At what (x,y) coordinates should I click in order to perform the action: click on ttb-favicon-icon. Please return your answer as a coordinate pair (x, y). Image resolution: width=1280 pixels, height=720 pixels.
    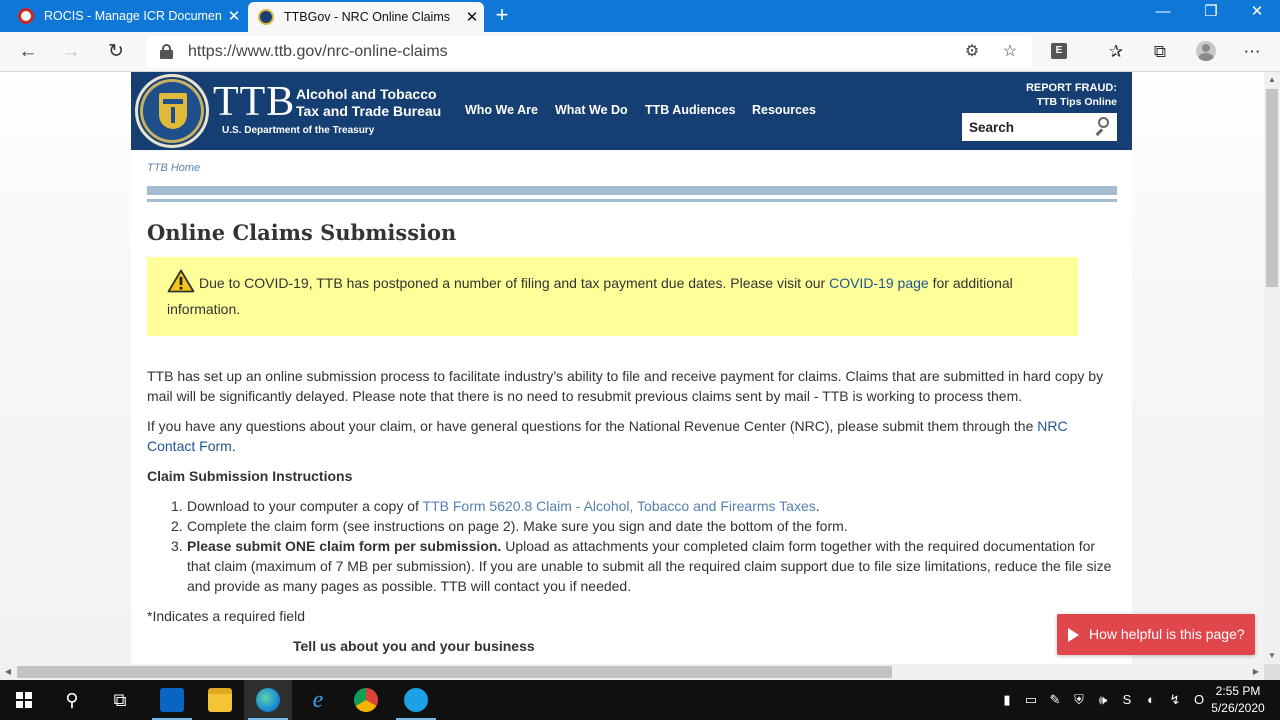
    Looking at the image, I should click on (266, 17).